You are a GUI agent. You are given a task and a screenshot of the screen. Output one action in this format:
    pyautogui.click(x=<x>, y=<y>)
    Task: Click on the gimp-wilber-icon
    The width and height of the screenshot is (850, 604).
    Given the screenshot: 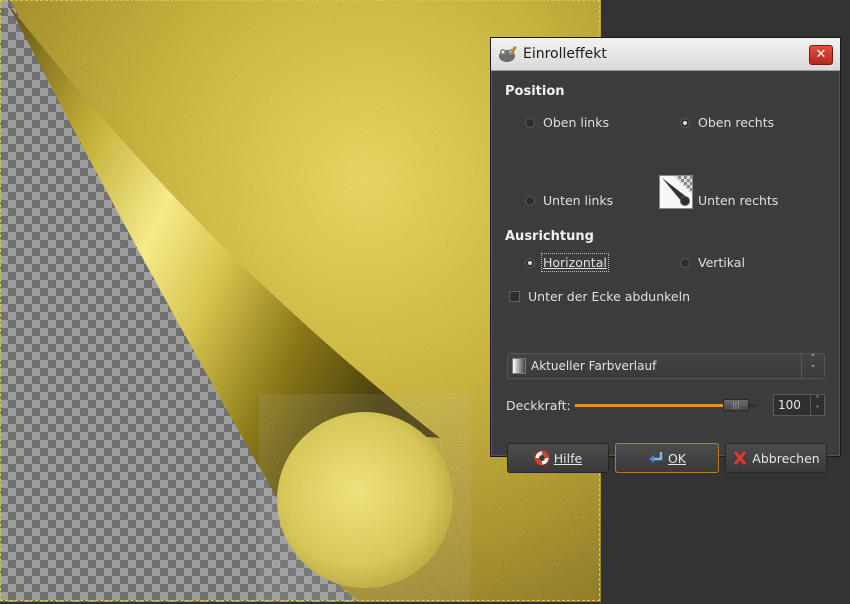 What is the action you would take?
    pyautogui.click(x=508, y=54)
    